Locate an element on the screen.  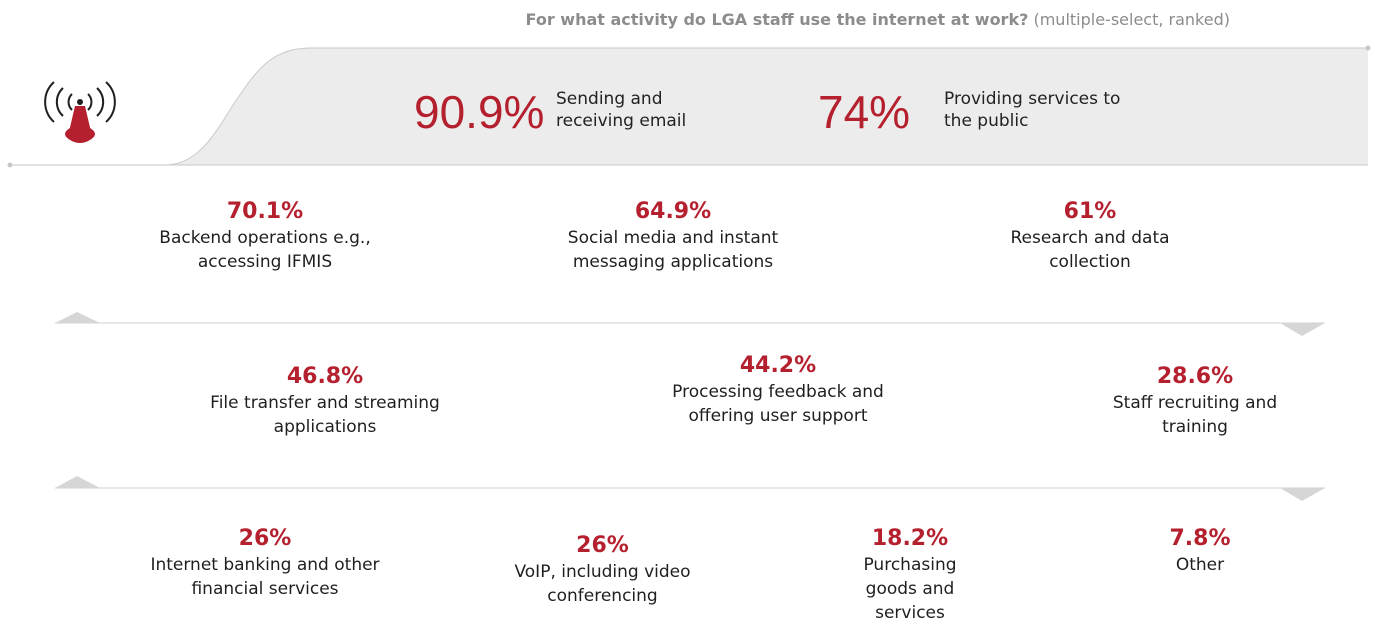
stat-value: 46.8% is located at coordinates (325, 376).